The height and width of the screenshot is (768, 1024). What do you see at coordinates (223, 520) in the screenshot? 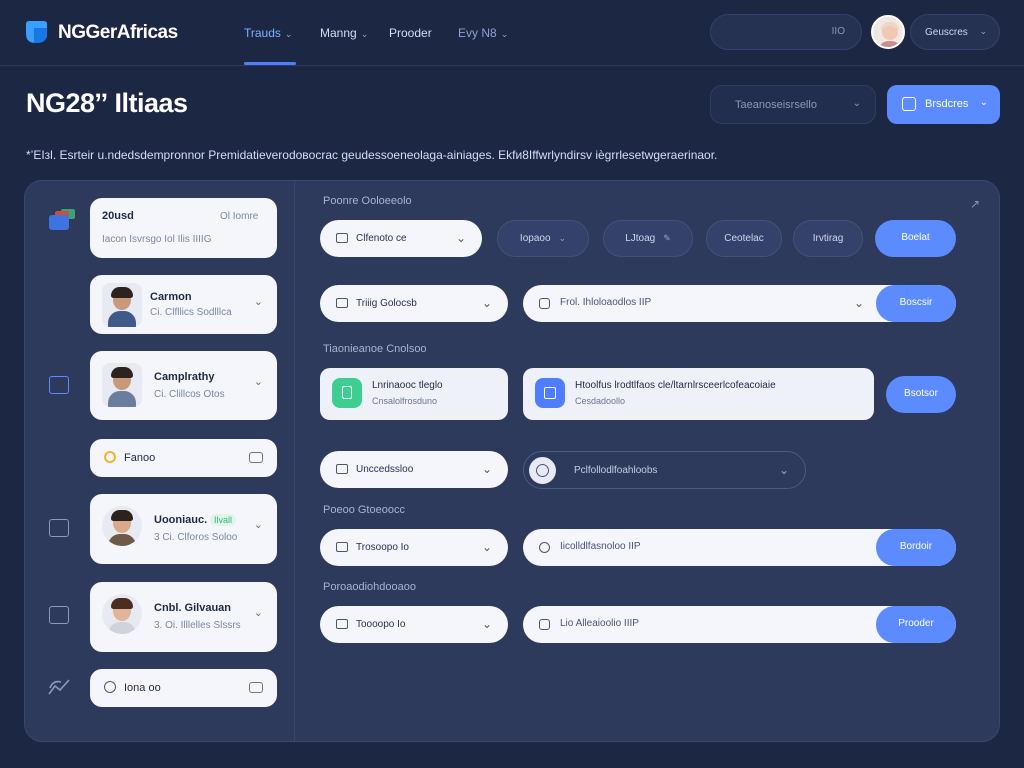
I see `status-badge: Ilvall` at bounding box center [223, 520].